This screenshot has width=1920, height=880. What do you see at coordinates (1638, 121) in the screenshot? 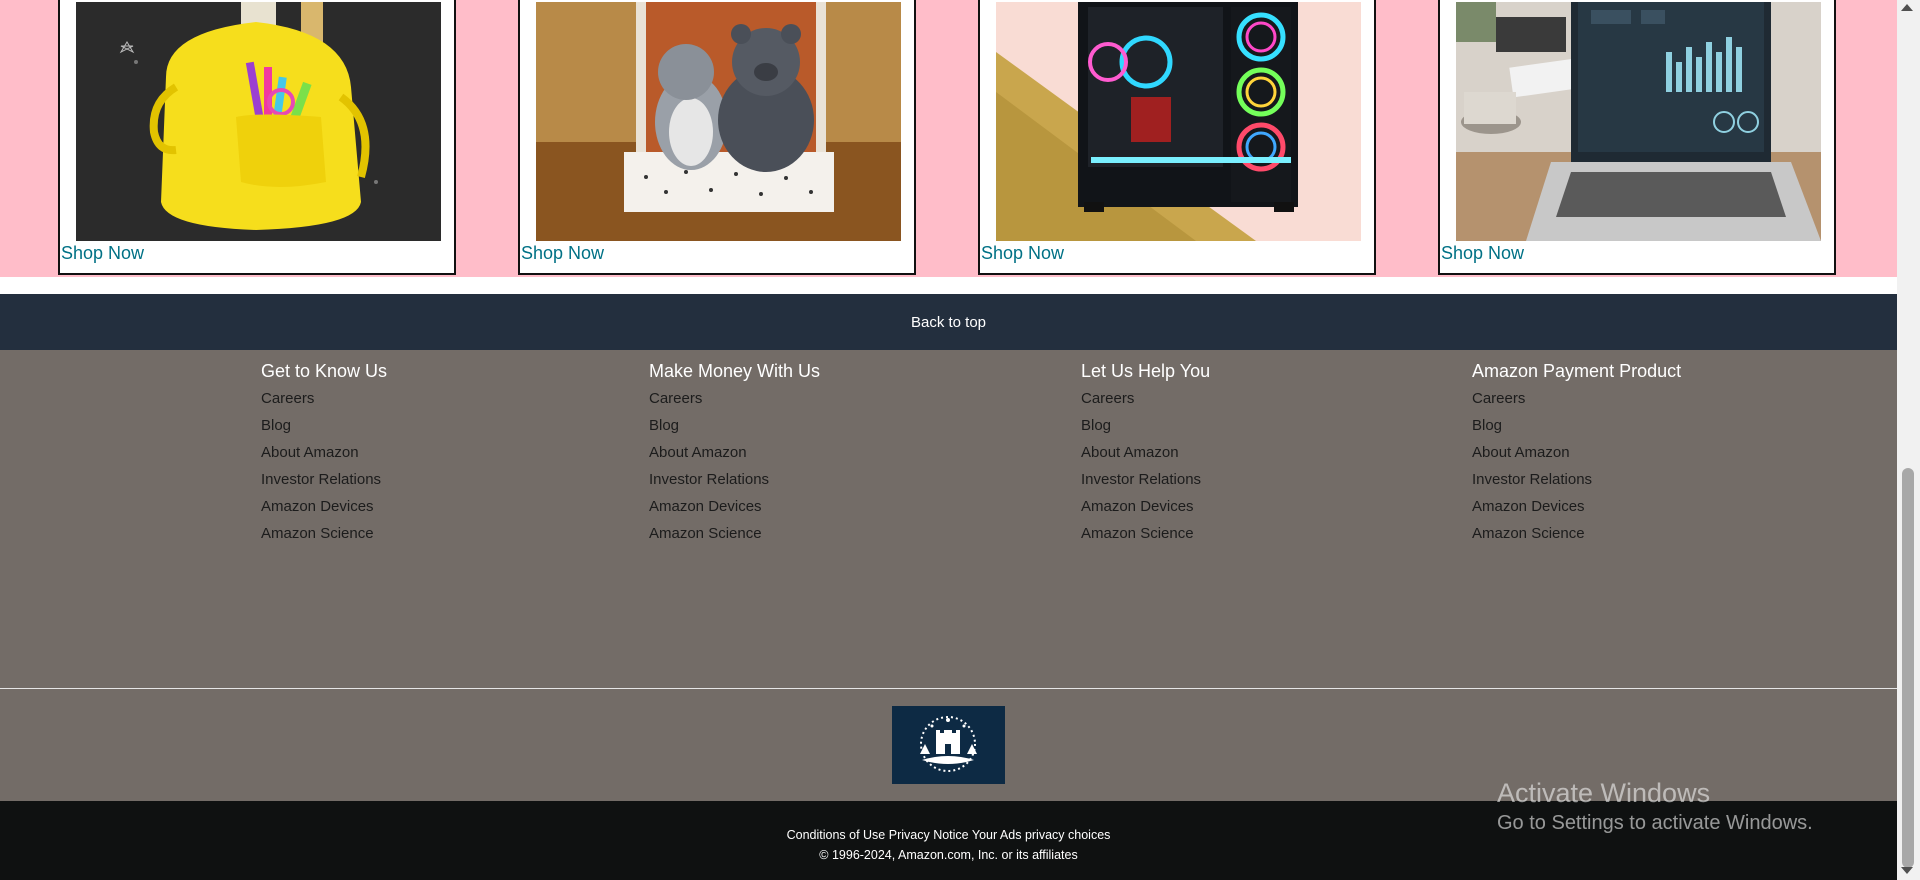
I see `laptop-image` at bounding box center [1638, 121].